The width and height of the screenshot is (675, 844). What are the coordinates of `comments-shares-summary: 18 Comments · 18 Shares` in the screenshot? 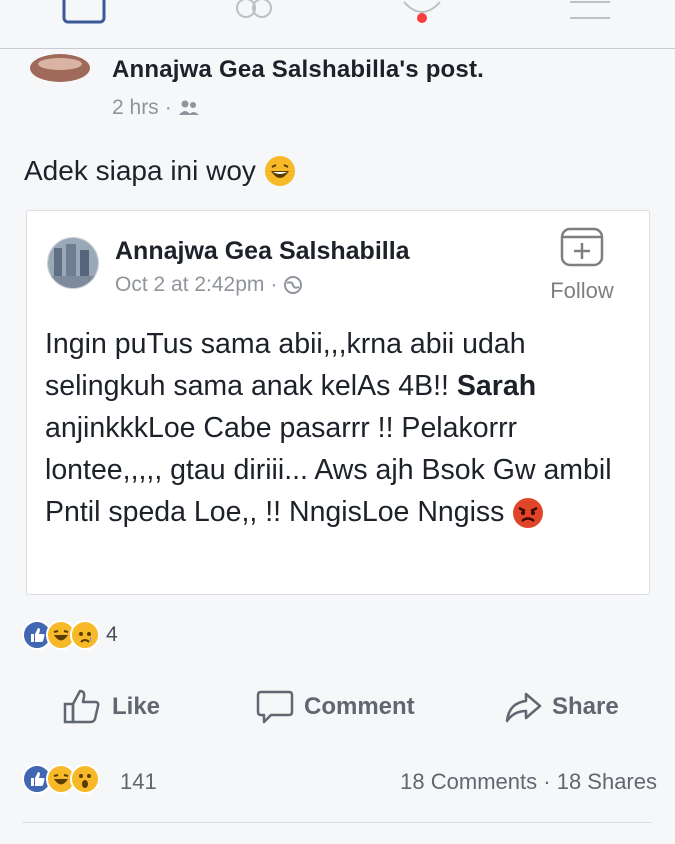 It's located at (528, 782).